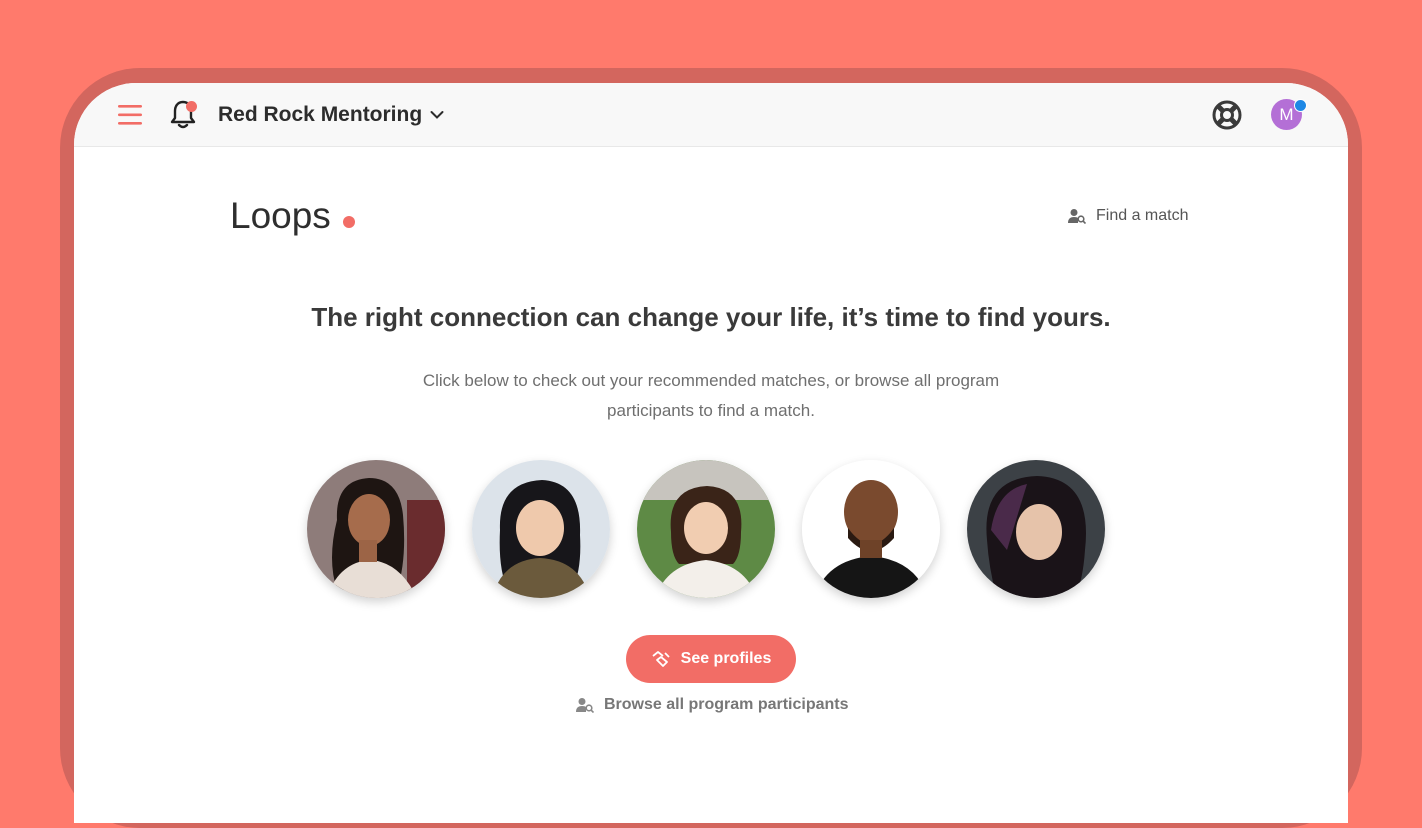  Describe the element at coordinates (191, 106) in the screenshot. I see `notification-dot` at that location.